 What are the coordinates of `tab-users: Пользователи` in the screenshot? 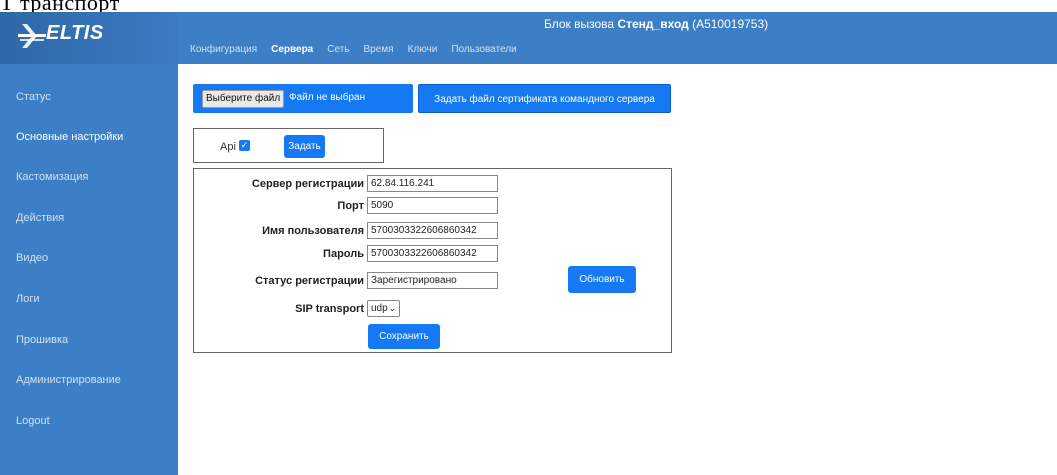 It's located at (483, 49).